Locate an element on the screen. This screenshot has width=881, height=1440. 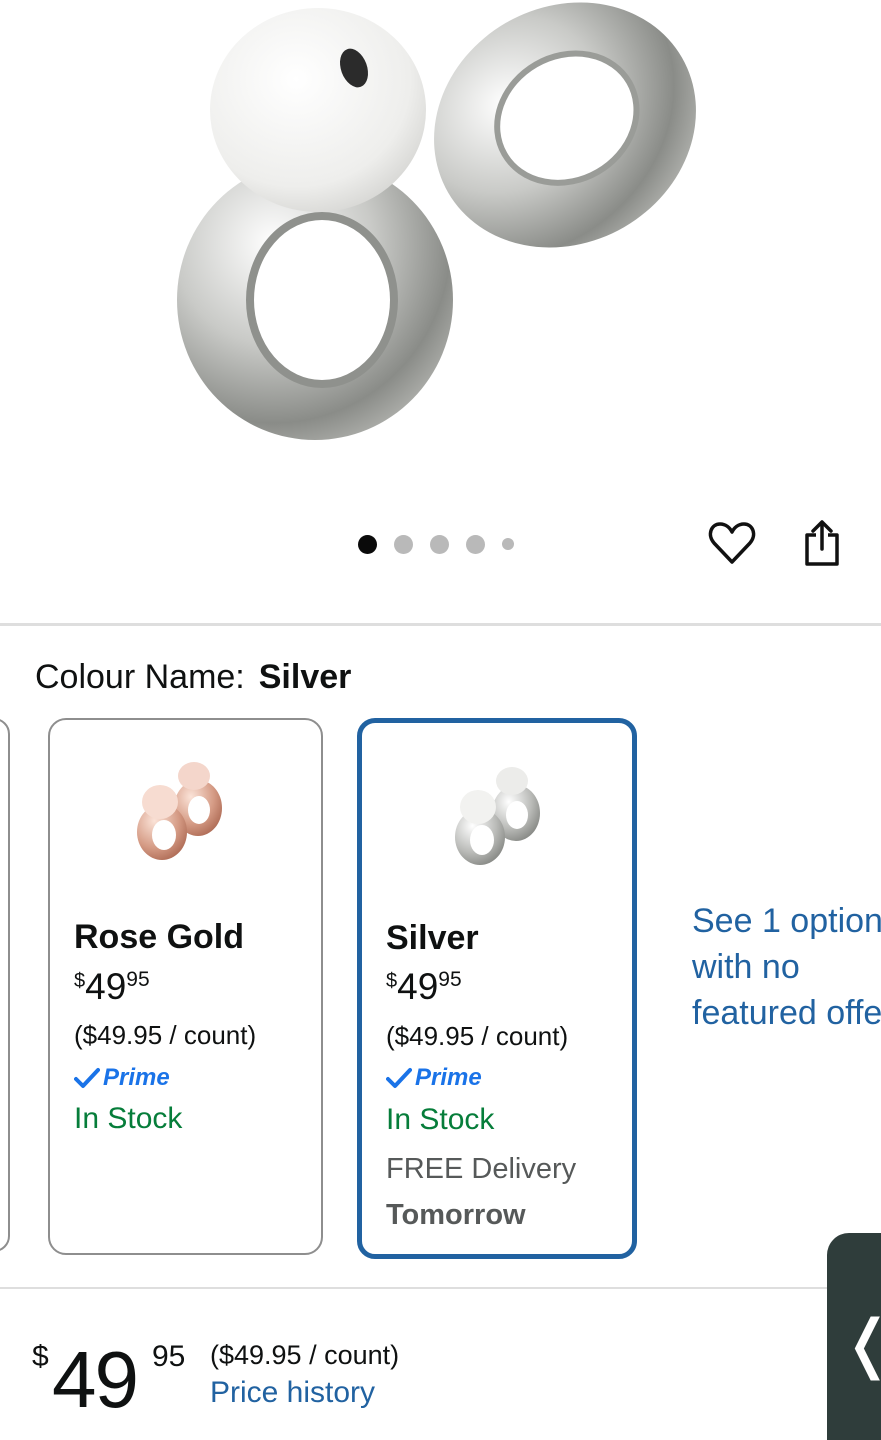
price-history-link: Price history is located at coordinates (292, 1393).